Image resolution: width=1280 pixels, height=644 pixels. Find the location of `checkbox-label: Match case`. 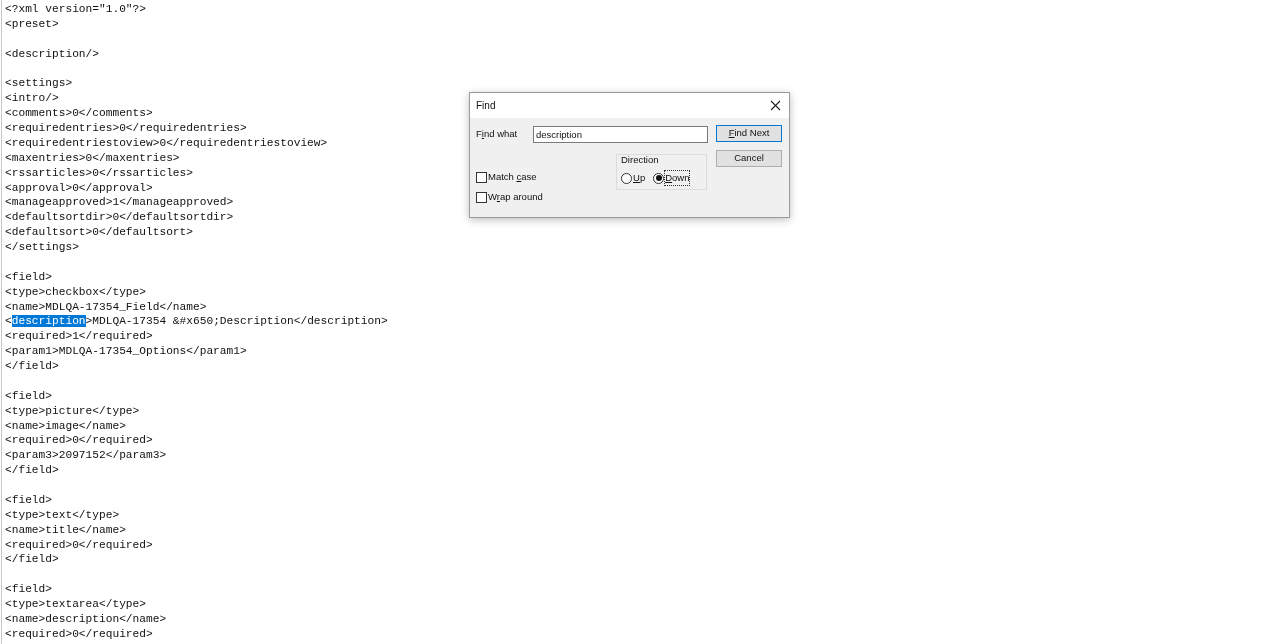

checkbox-label: Match case is located at coordinates (512, 177).